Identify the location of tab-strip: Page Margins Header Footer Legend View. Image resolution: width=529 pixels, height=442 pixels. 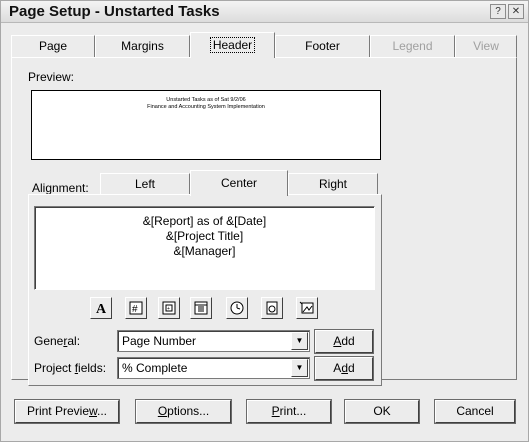
(264, 45).